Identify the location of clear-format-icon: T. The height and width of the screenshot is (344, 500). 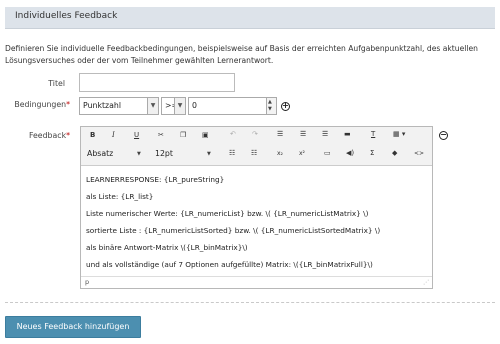
(373, 134).